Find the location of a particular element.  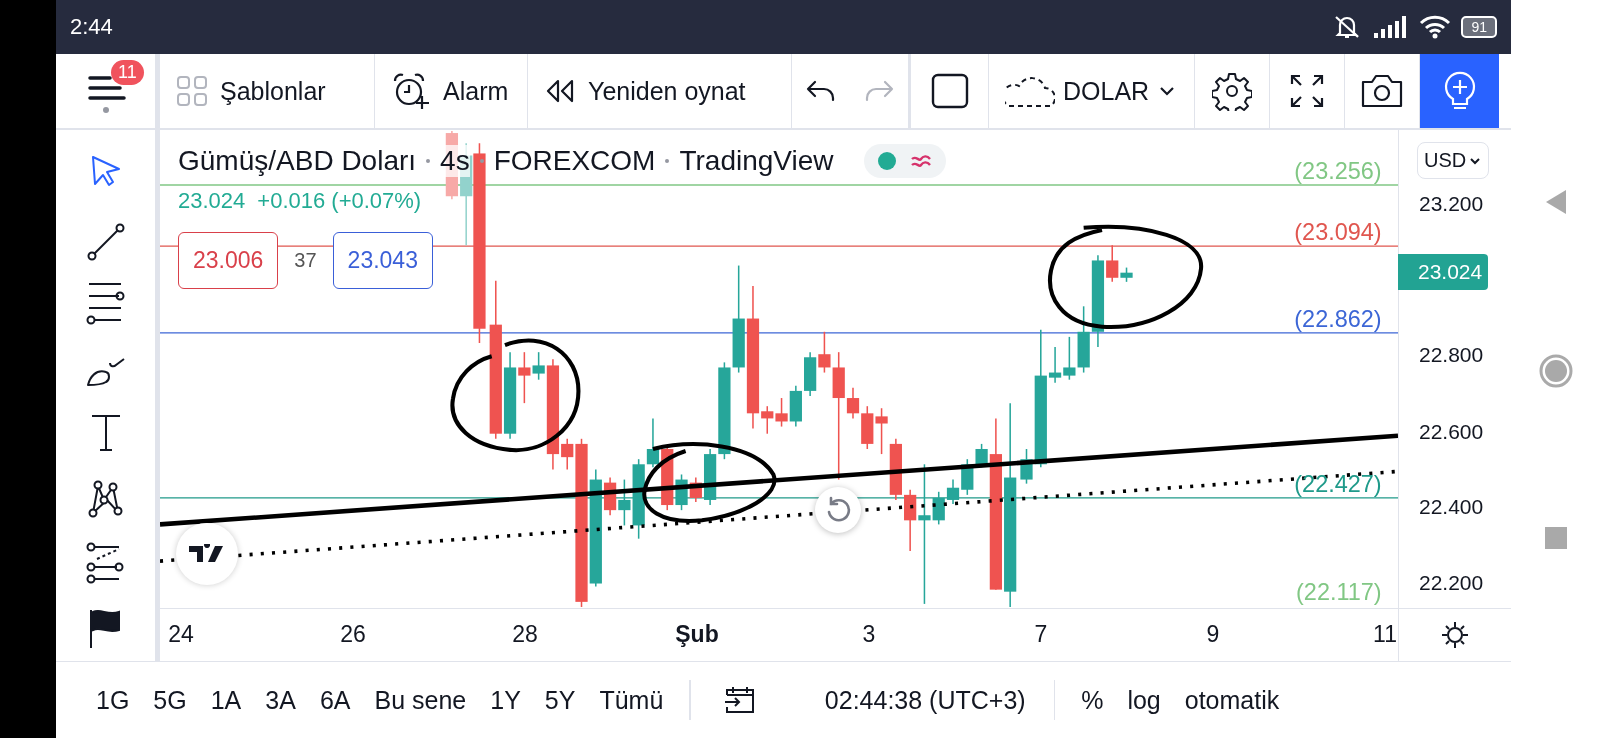

legend-label: 4s is located at coordinates (455, 161).